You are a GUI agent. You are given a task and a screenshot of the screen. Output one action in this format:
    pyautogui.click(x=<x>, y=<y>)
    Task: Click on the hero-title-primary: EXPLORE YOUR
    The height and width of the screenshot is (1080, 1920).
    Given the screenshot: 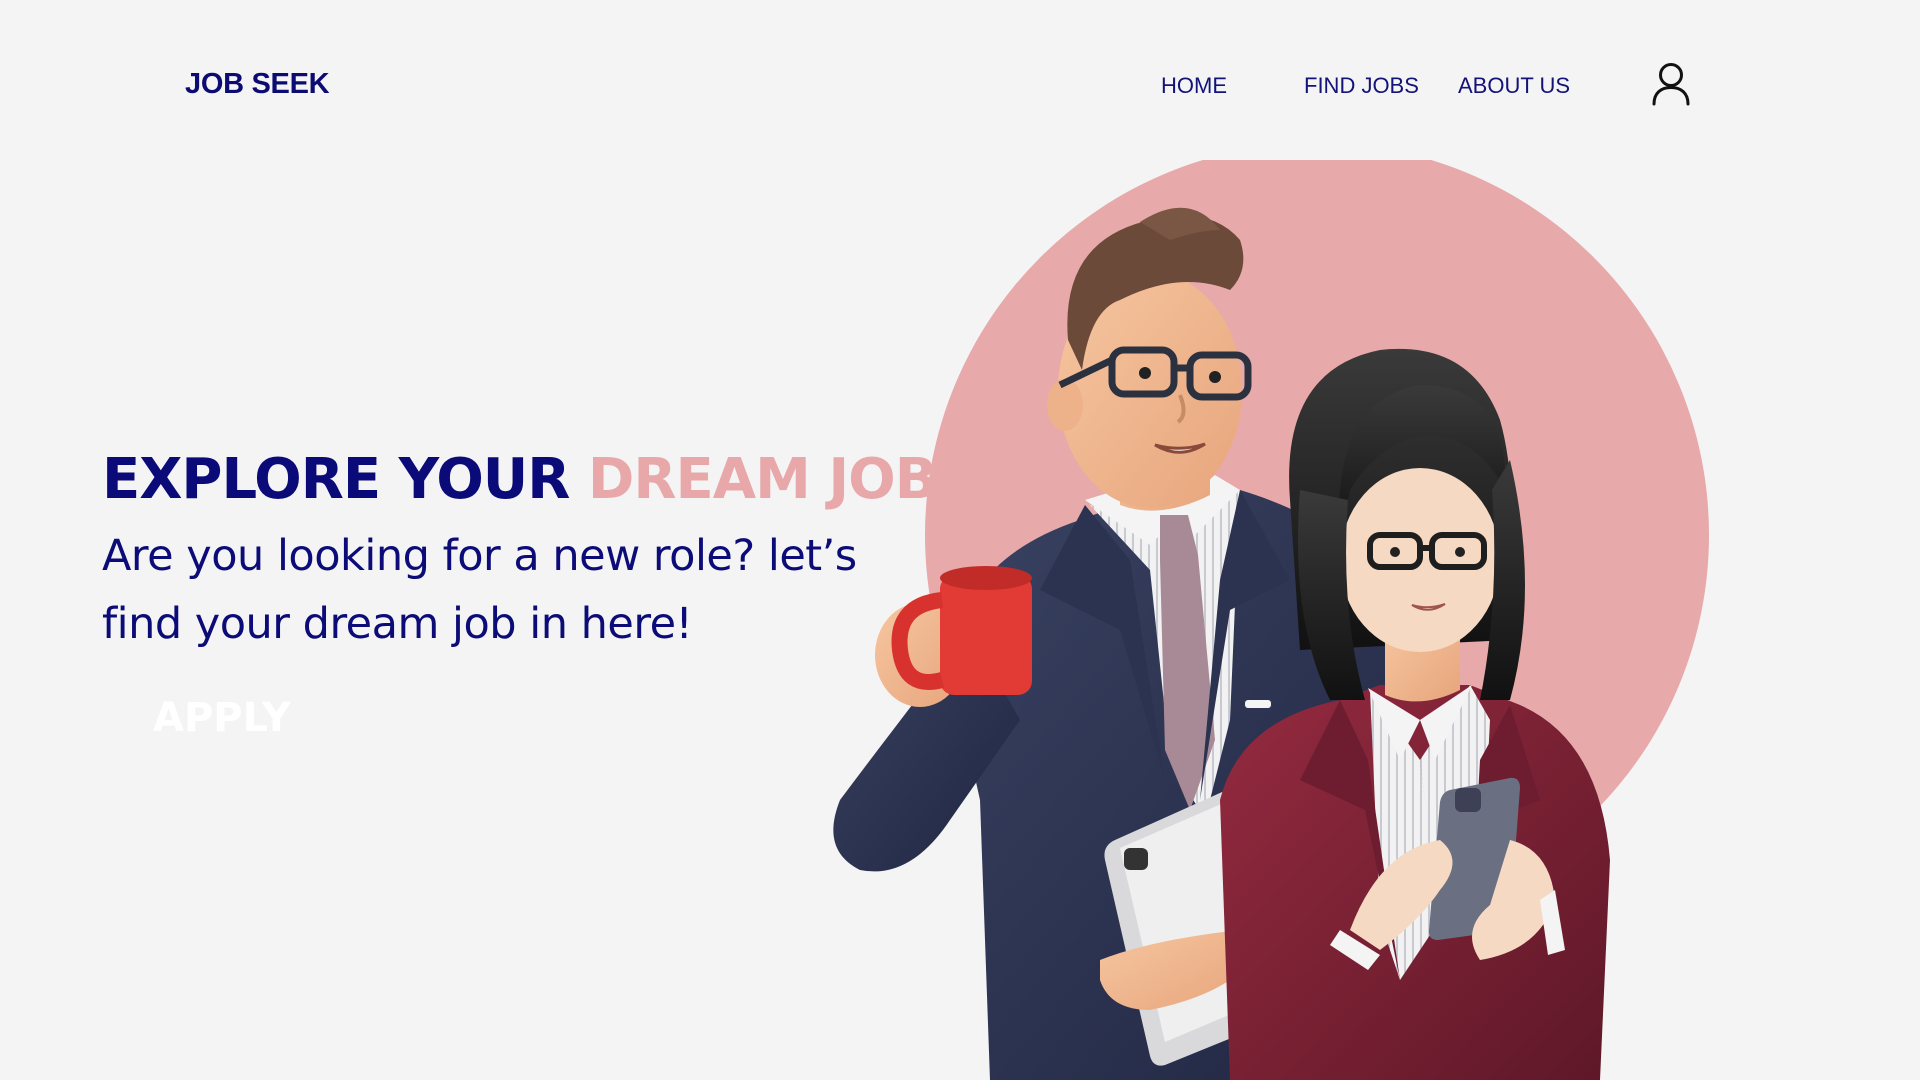 What is the action you would take?
    pyautogui.click(x=336, y=479)
    